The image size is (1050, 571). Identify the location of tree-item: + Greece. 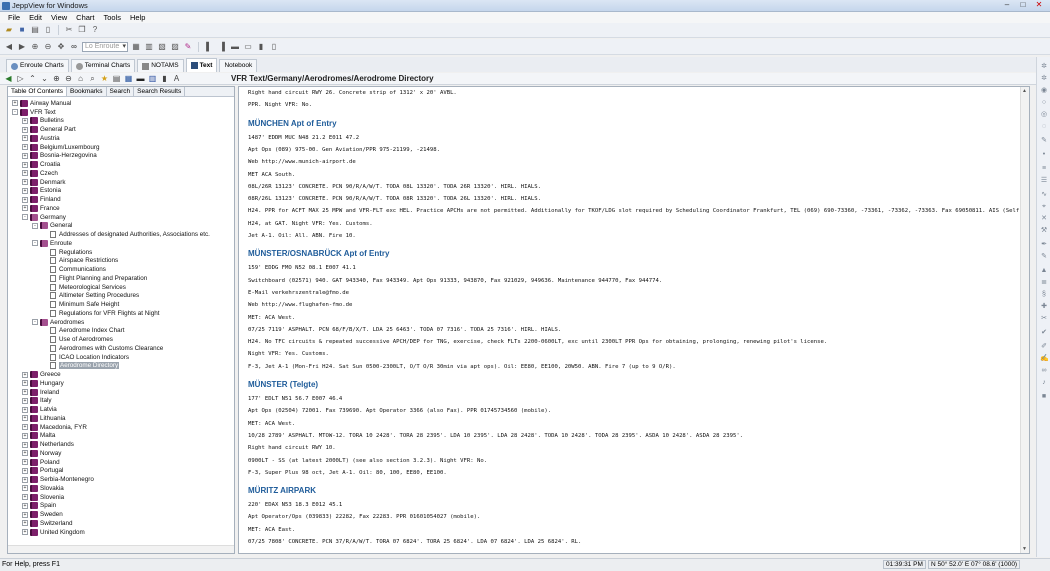
(41, 374).